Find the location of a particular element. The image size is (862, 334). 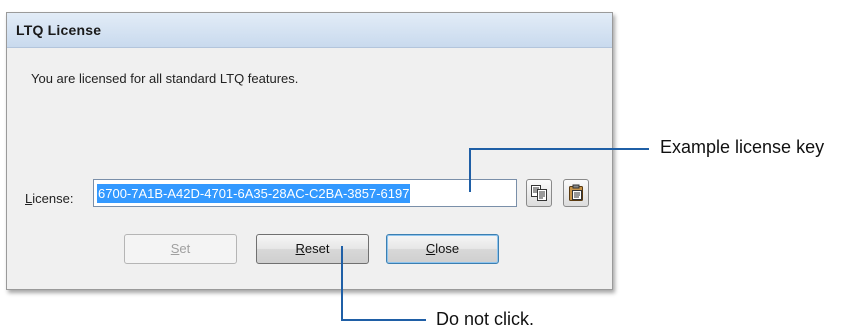

dialog-titlebar: LTQ License is located at coordinates (309, 30).